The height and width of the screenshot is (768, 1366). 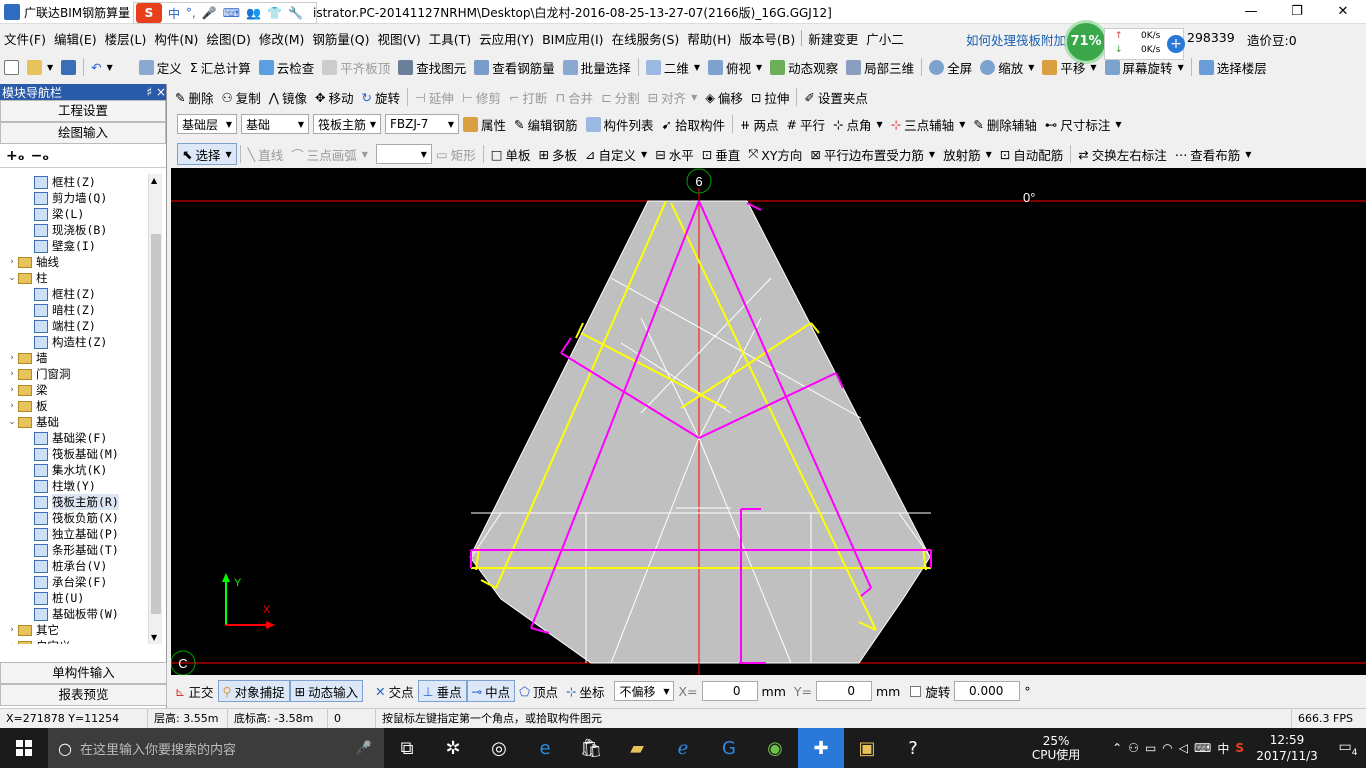 What do you see at coordinates (24, 748) in the screenshot?
I see `start-button` at bounding box center [24, 748].